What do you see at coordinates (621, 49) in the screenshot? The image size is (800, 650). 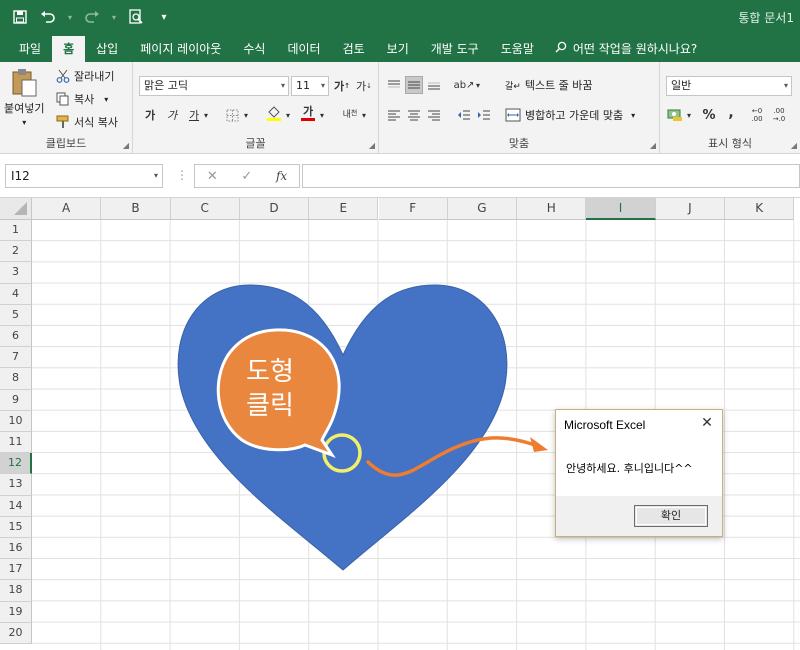 I see `tell-me-search: 어떤 작업을 원하시나요?` at bounding box center [621, 49].